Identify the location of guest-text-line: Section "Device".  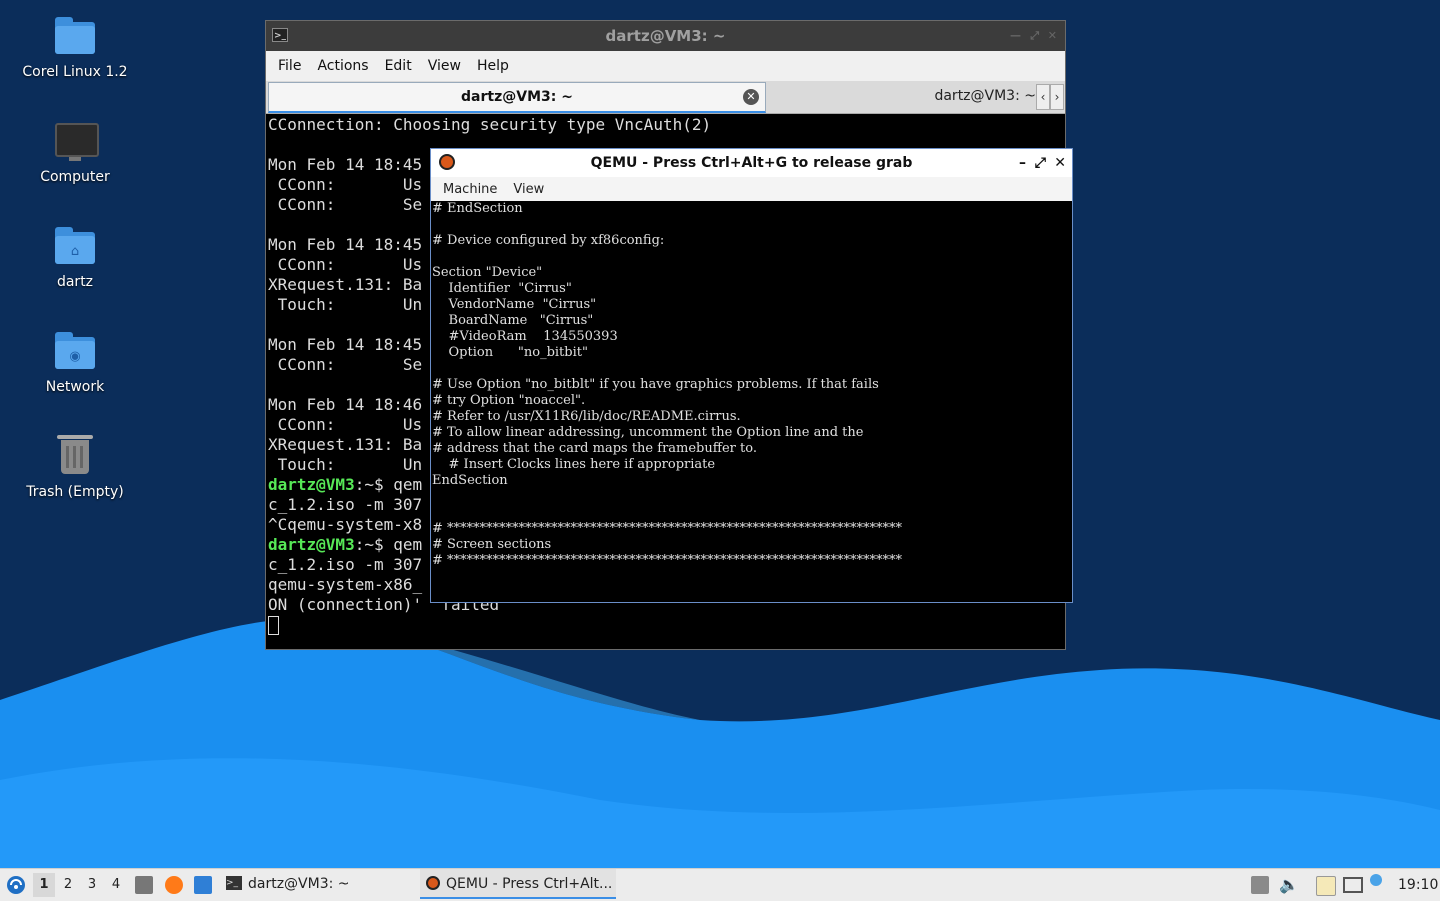
(487, 272).